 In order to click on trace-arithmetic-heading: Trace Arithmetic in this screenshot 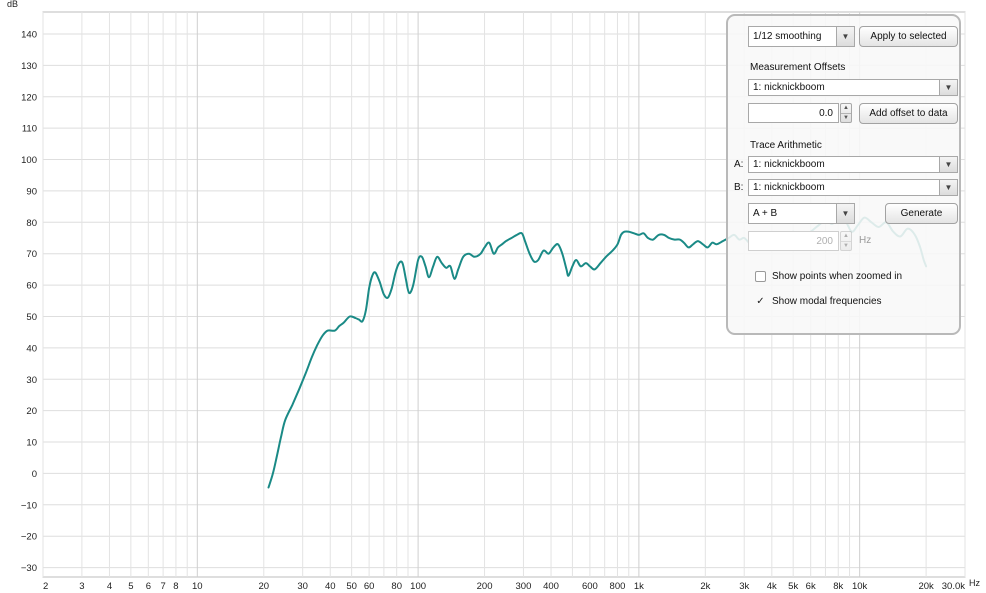, I will do `click(786, 145)`.